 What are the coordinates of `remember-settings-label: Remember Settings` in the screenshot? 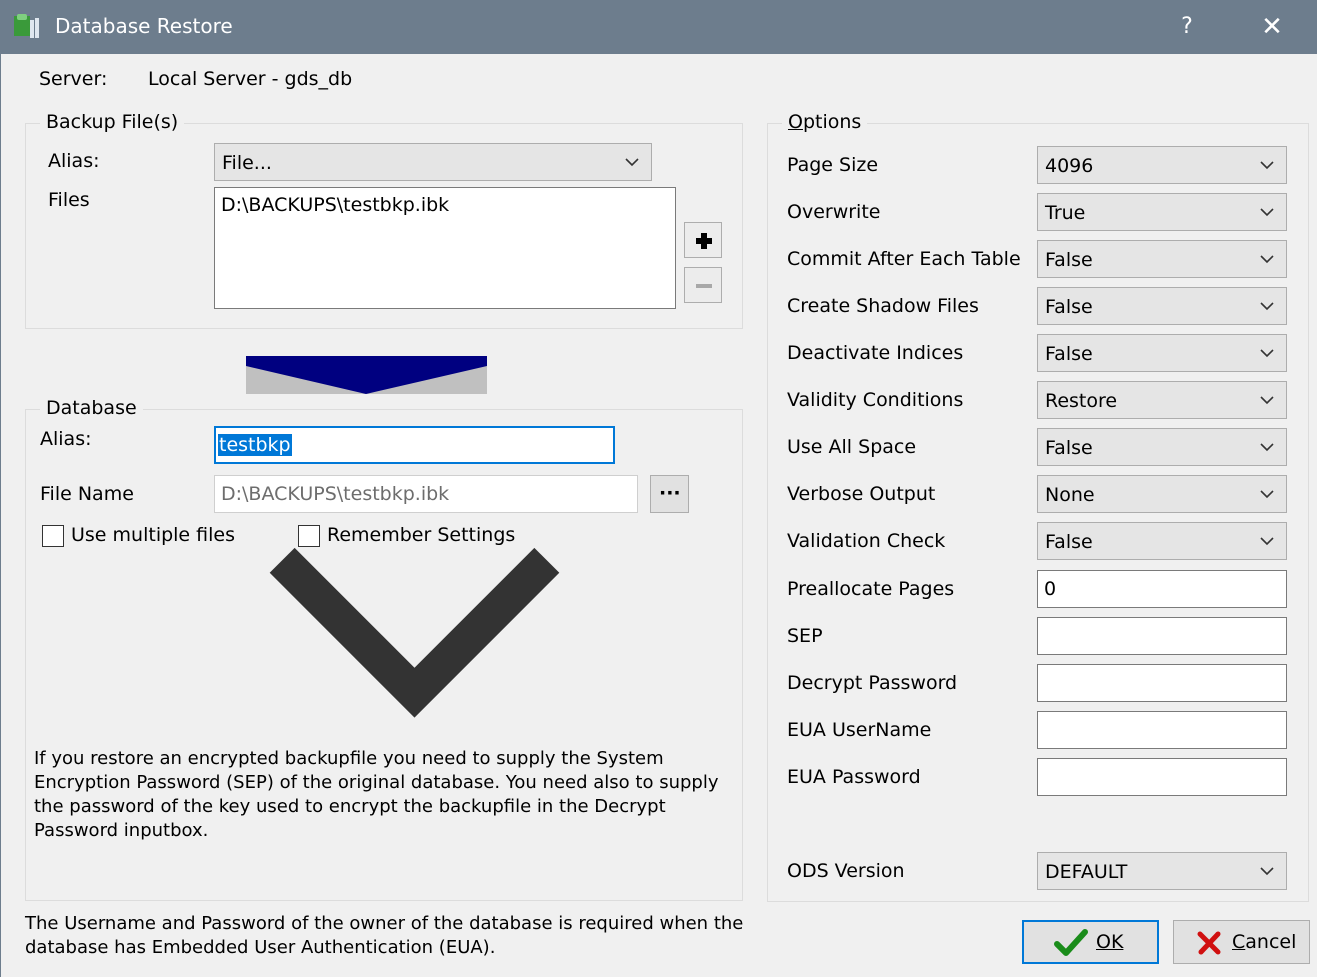 It's located at (421, 535).